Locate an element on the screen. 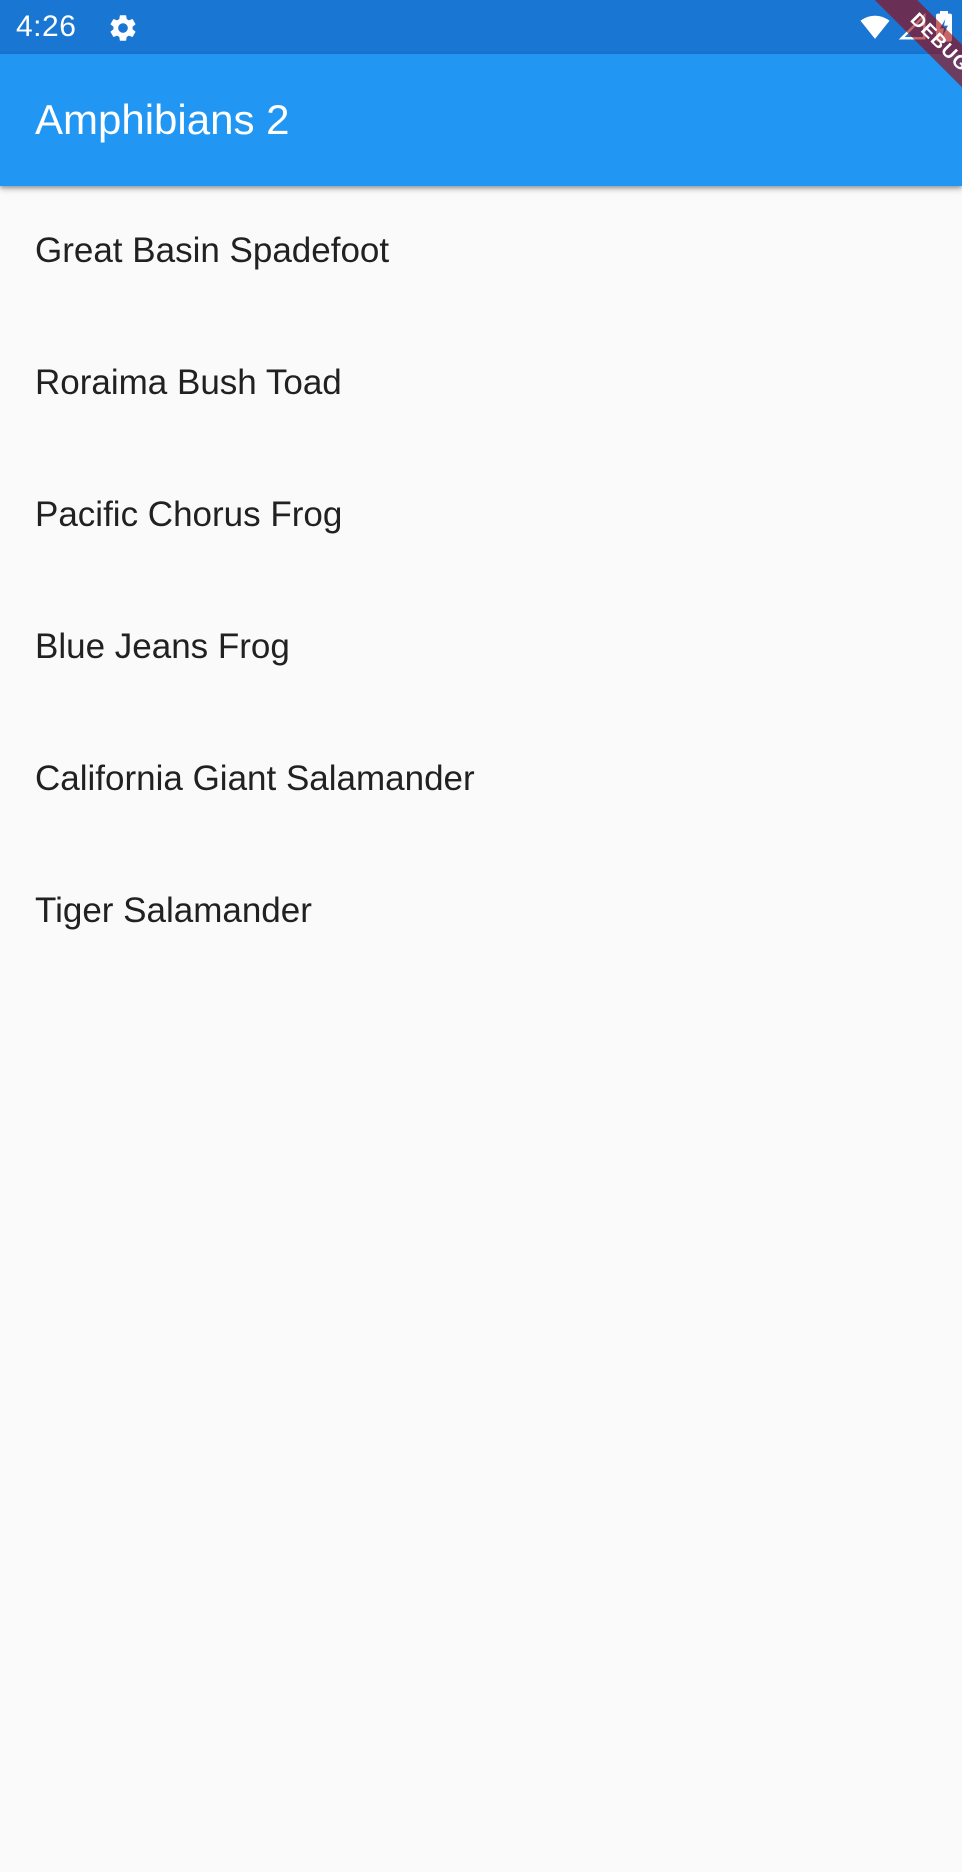 This screenshot has height=1872, width=962. list-item-label: Tiger Salamander is located at coordinates (173, 910).